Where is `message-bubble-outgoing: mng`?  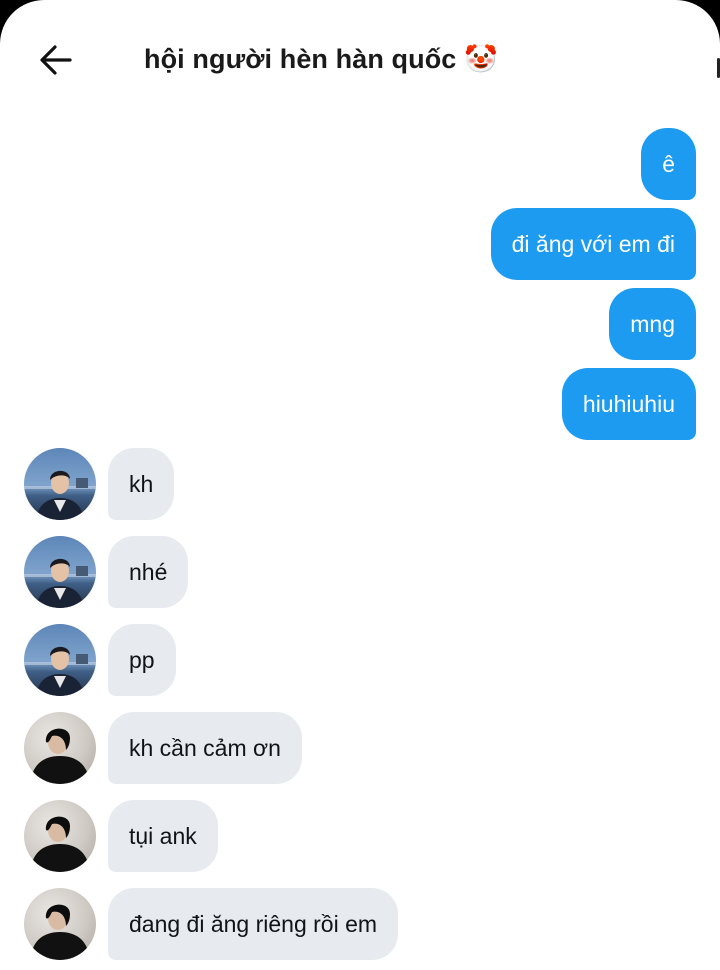
message-bubble-outgoing: mng is located at coordinates (652, 324).